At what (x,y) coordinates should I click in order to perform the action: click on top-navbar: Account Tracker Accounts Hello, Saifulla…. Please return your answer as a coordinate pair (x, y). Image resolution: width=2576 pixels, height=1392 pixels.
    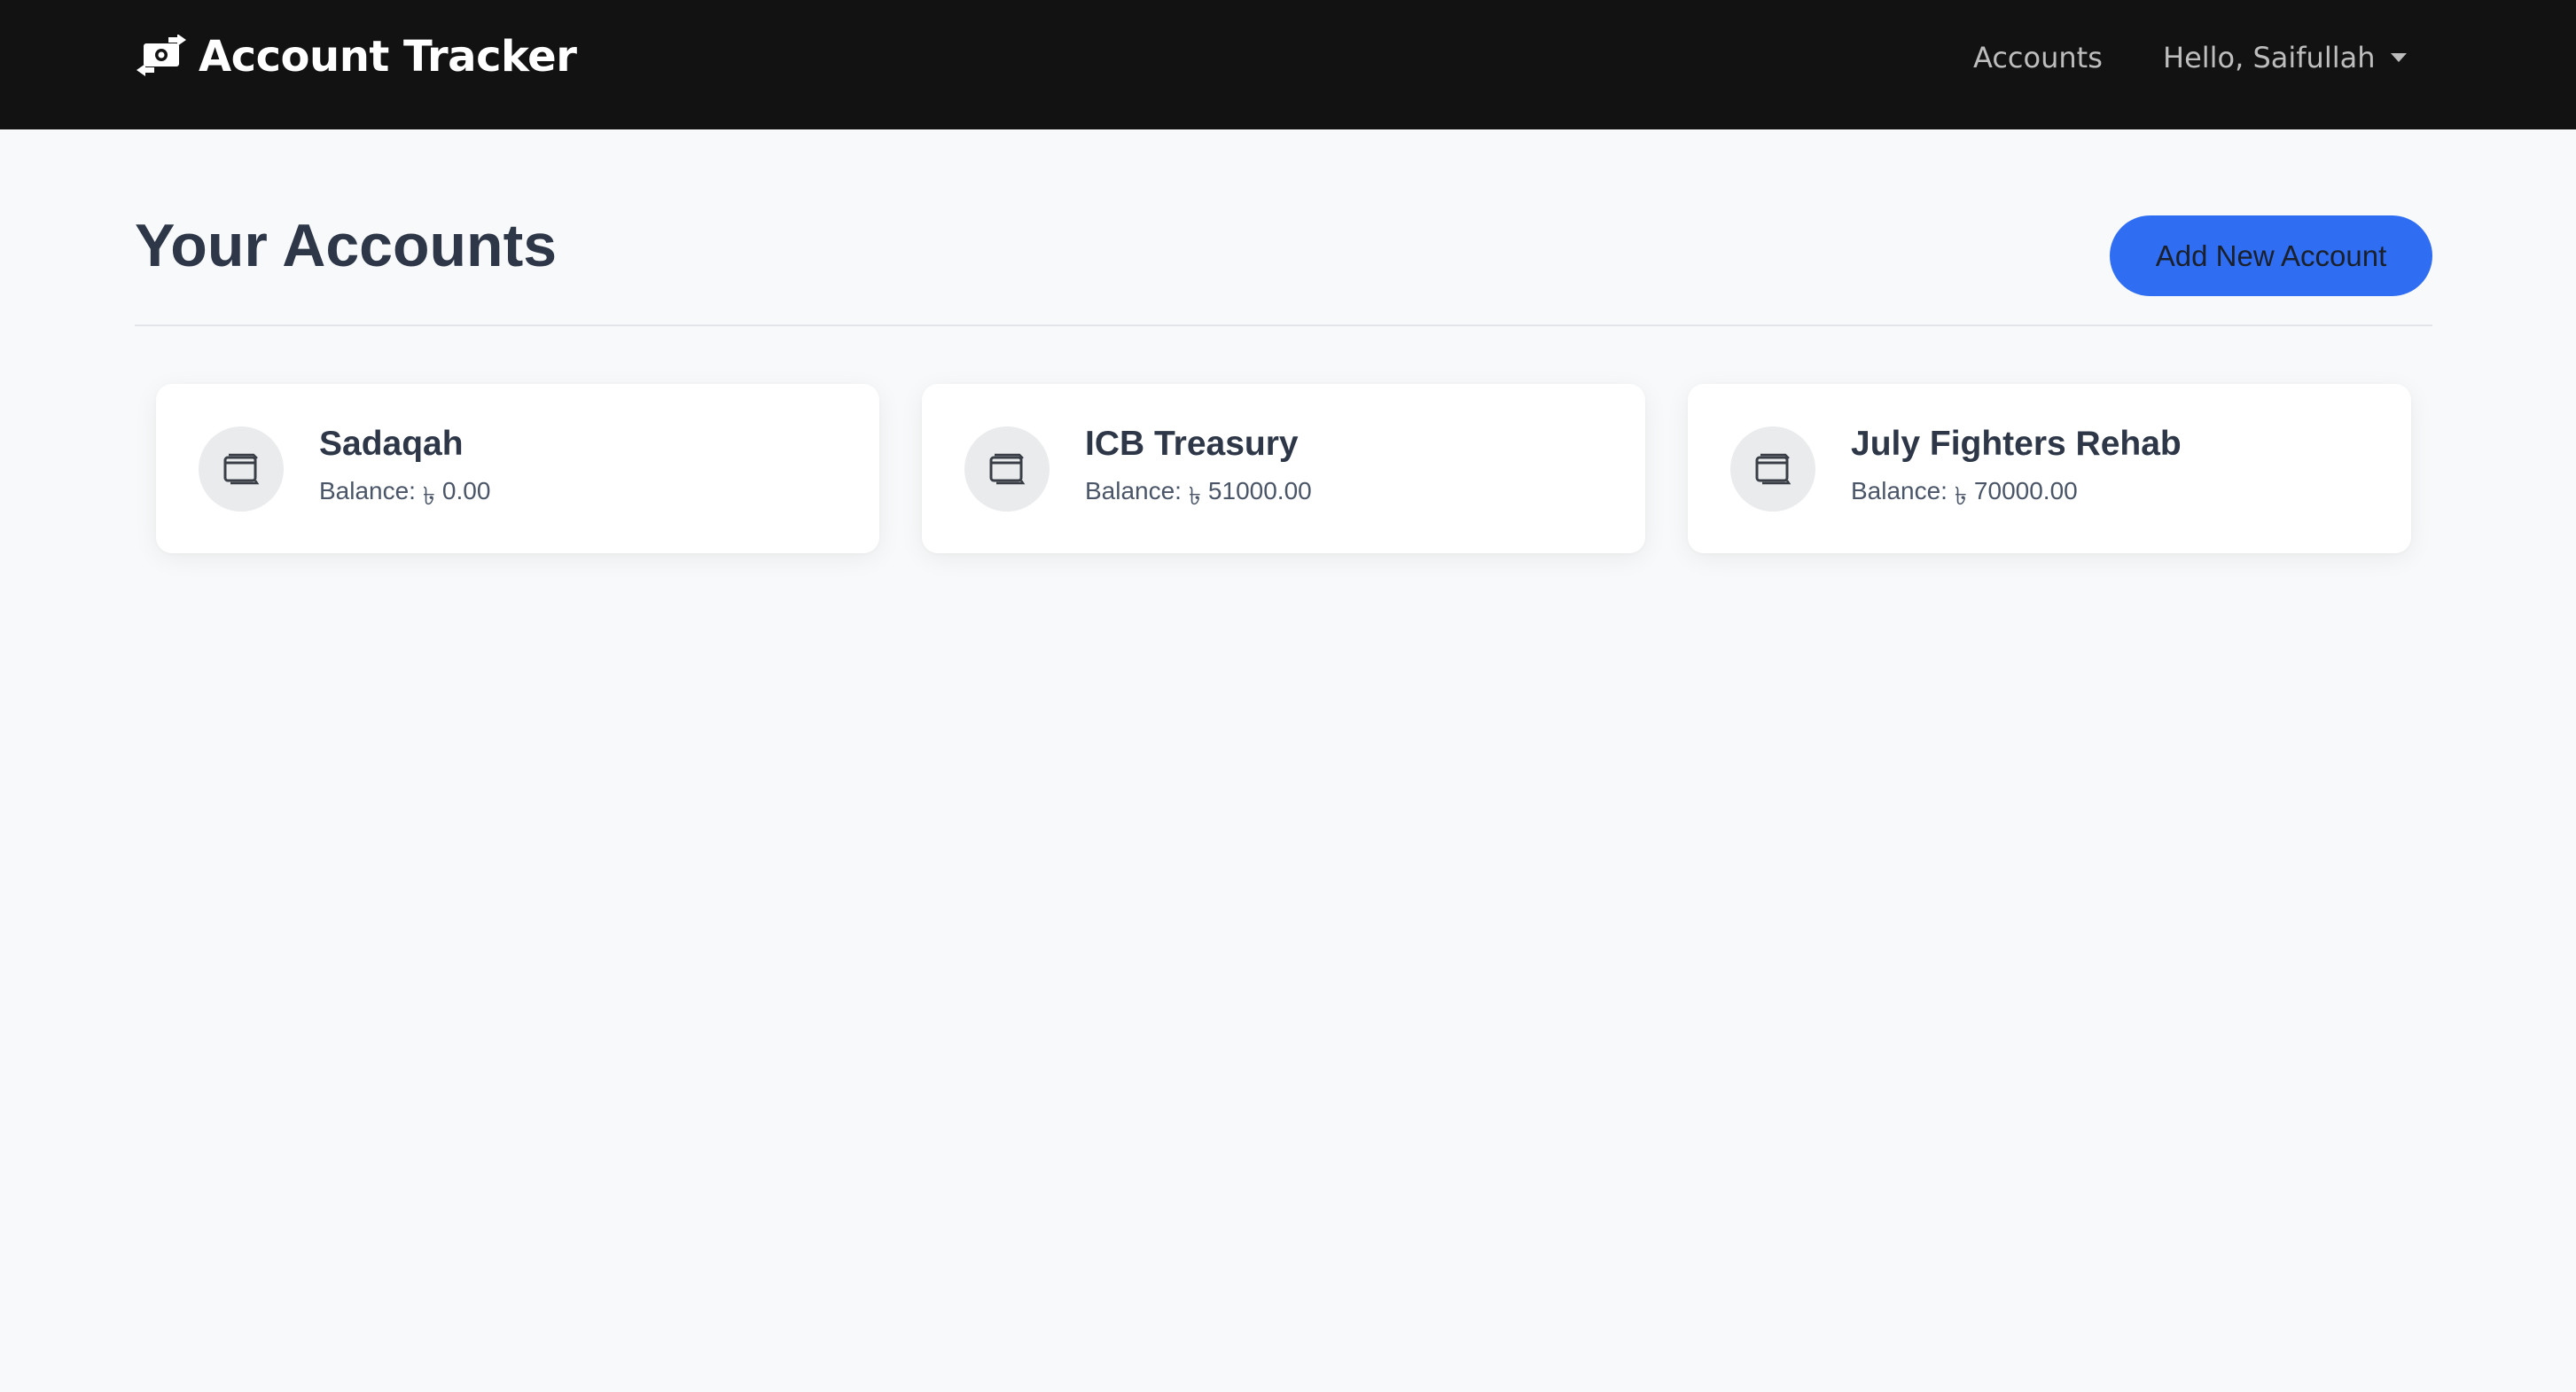
    Looking at the image, I should click on (1288, 64).